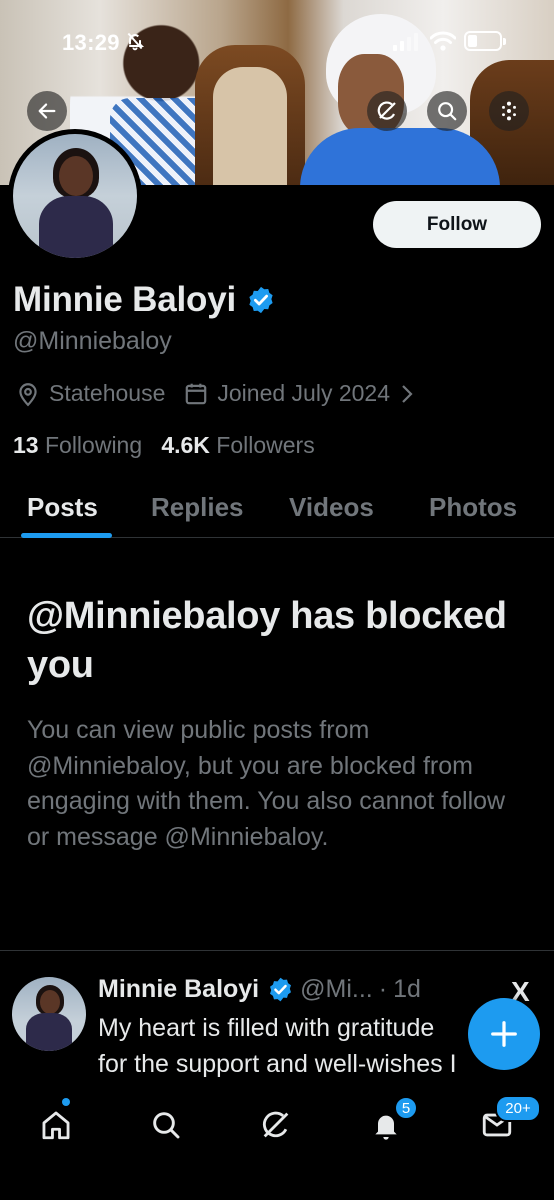 The height and width of the screenshot is (1200, 554). I want to click on battery-icon, so click(485, 41).